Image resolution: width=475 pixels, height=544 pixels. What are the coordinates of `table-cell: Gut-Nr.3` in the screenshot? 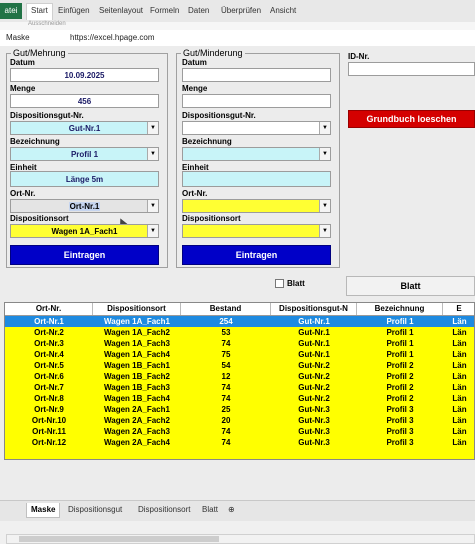 It's located at (314, 442).